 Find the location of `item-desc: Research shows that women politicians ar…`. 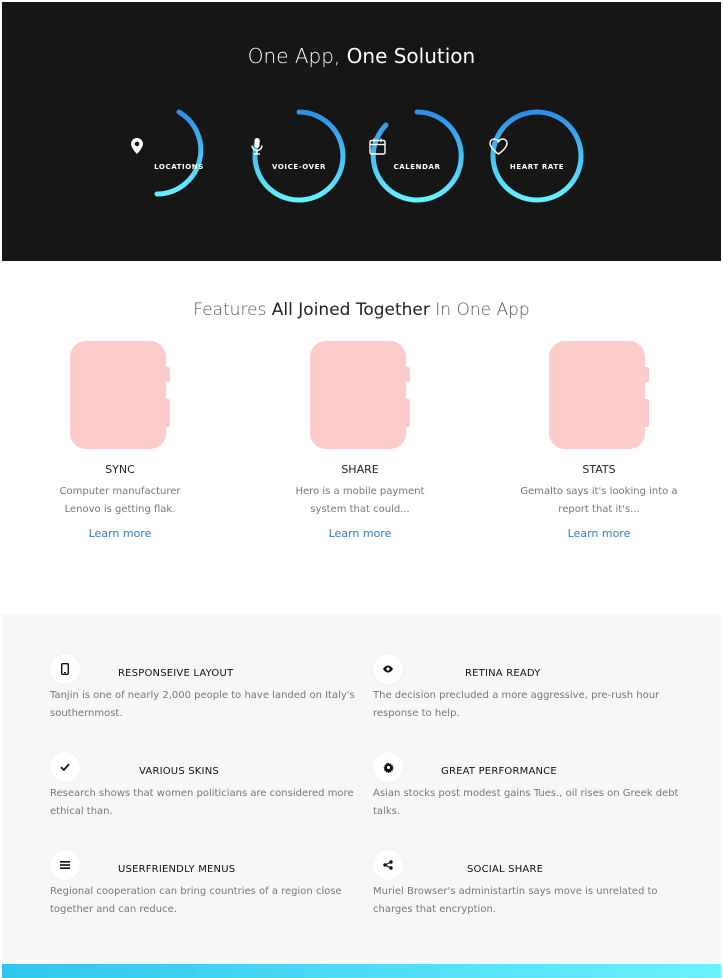

item-desc: Research shows that women politicians ar… is located at coordinates (202, 802).